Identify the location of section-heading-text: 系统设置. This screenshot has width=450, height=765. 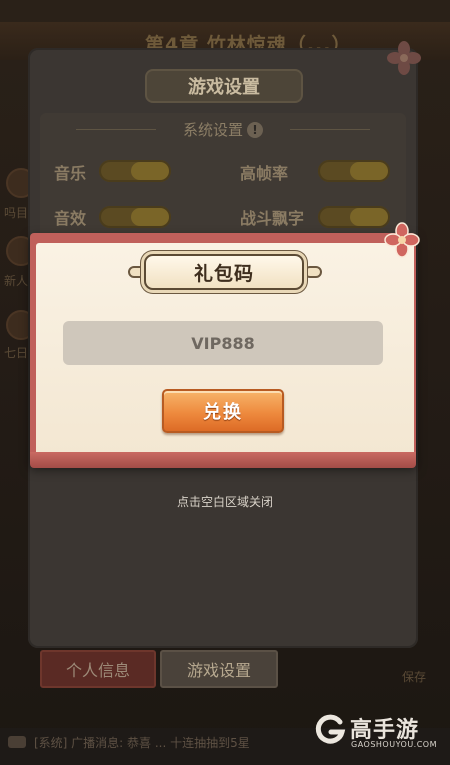
(212, 130).